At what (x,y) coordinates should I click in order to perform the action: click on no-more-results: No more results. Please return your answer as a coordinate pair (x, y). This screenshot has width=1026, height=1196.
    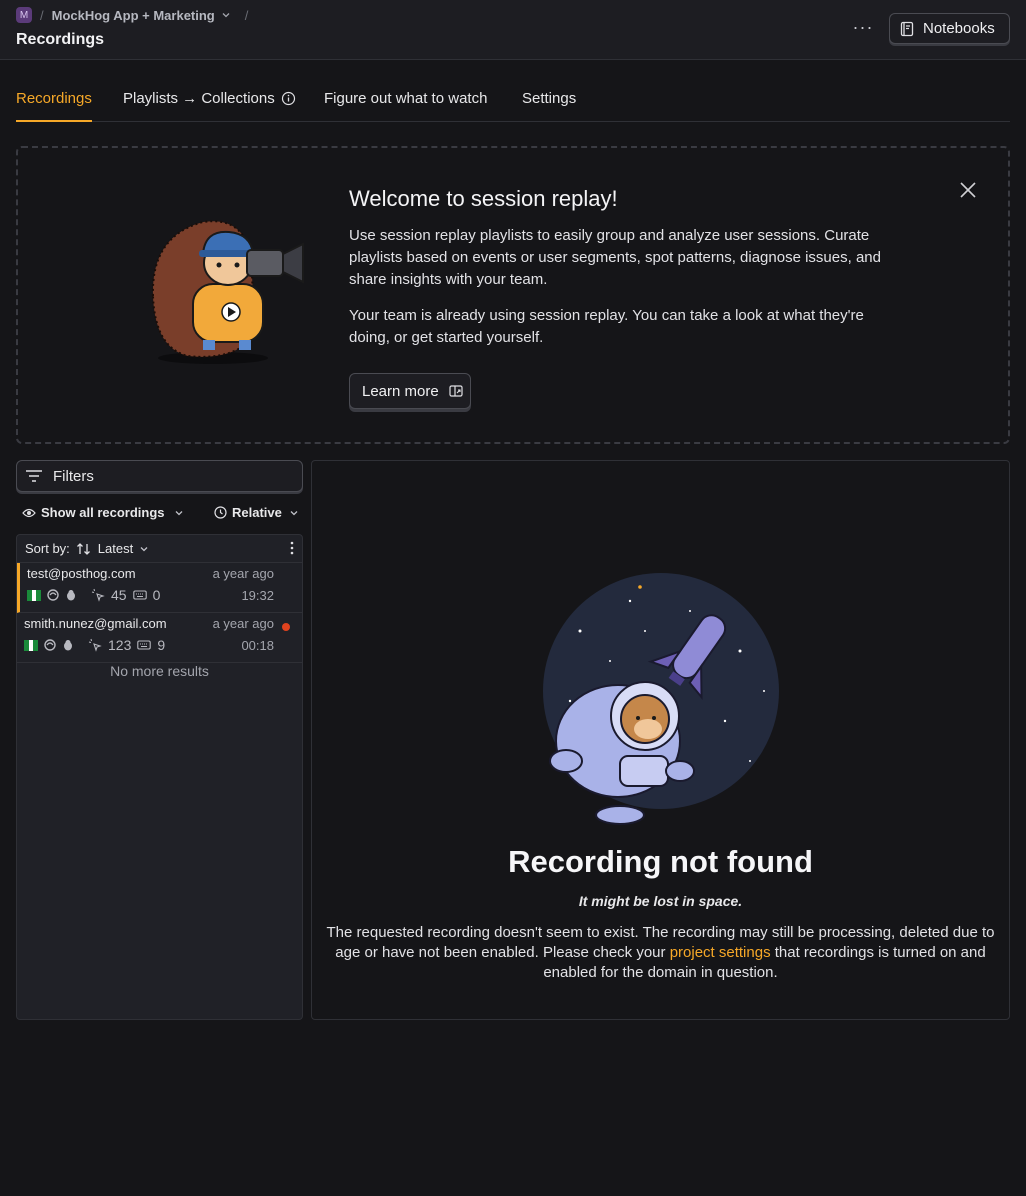
    Looking at the image, I should click on (159, 671).